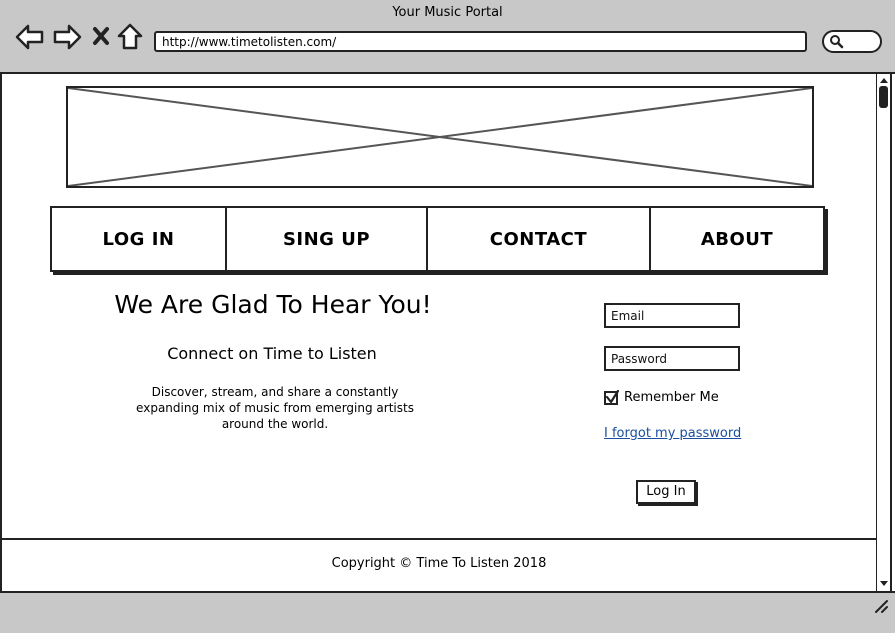 The height and width of the screenshot is (633, 895). I want to click on menu-item-about: ABOUT, so click(737, 239).